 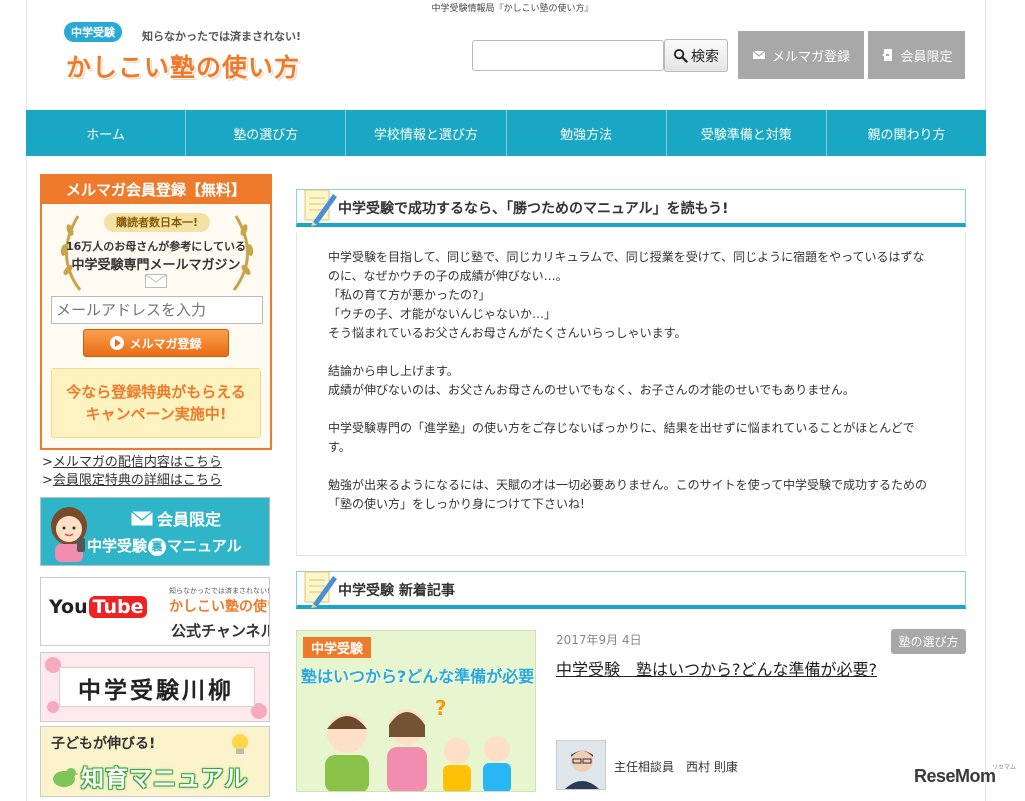 I want to click on link-label: 会員限定特典の詳細はこちら, so click(x=137, y=480).